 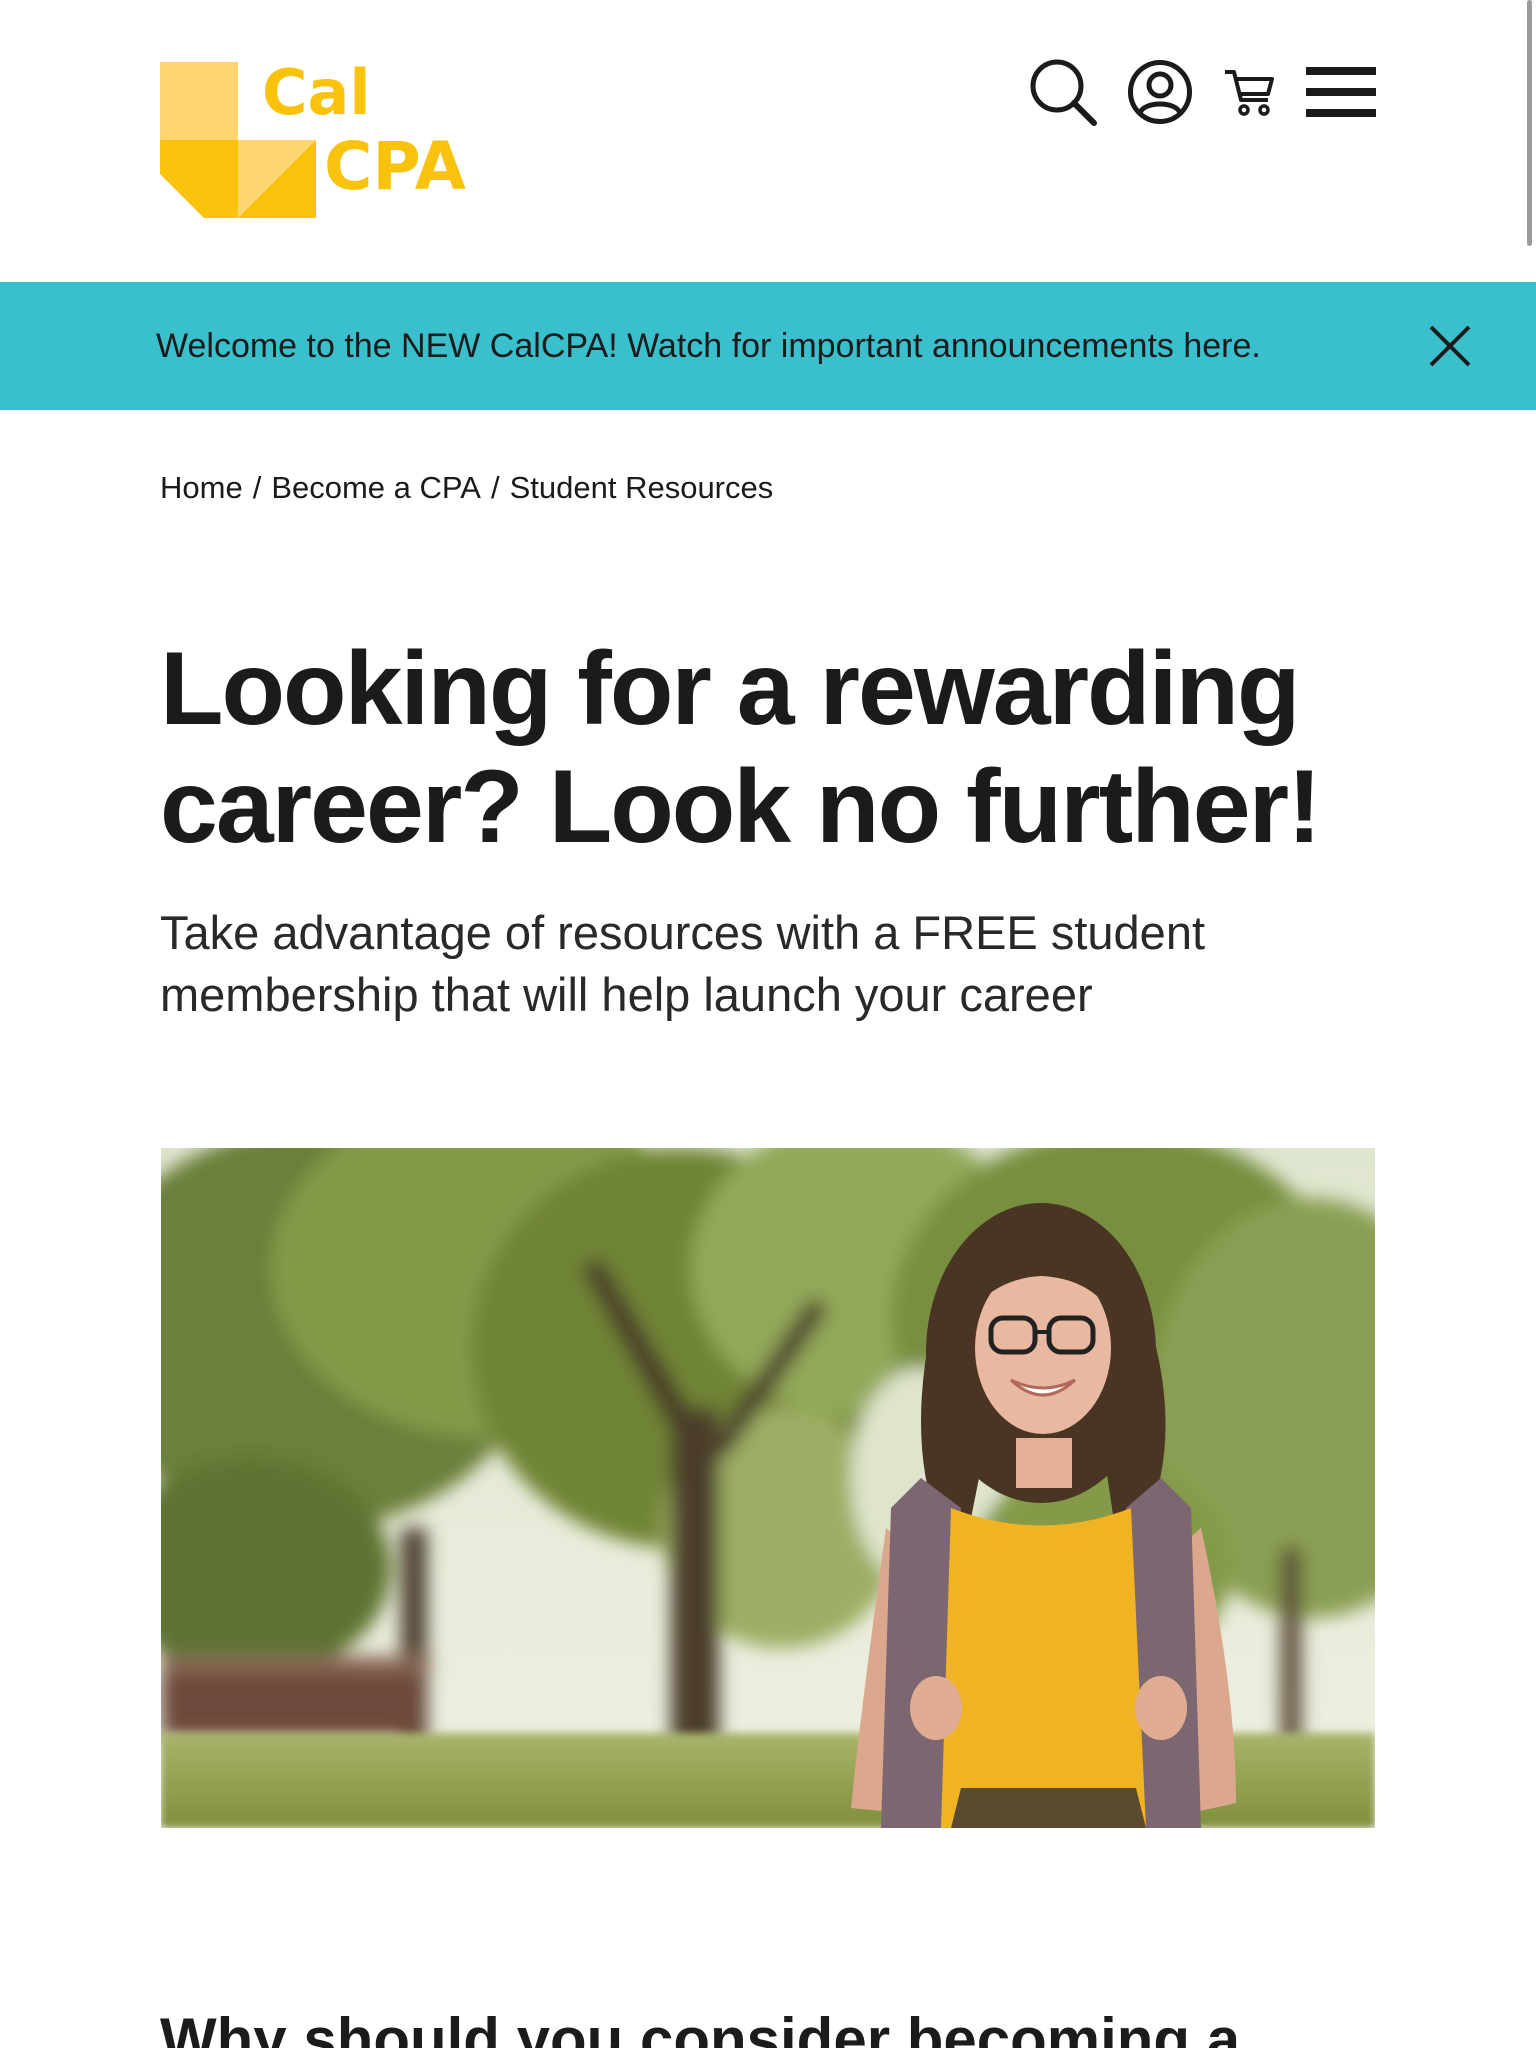 I want to click on section-heading: Why should you consider becoming a, so click(x=700, y=2027).